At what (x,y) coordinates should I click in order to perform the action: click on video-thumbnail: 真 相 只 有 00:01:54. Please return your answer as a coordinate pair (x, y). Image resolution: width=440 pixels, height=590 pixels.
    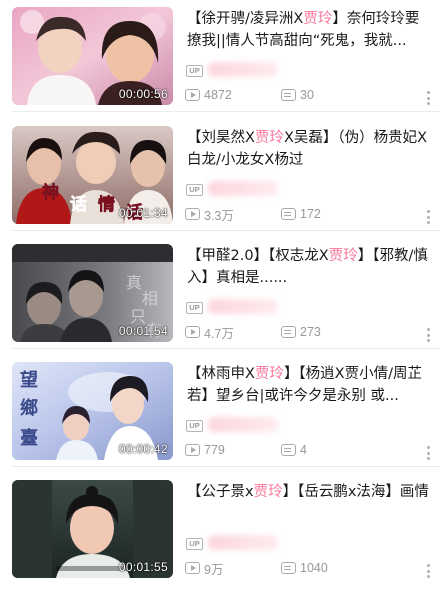
    Looking at the image, I should click on (92, 293).